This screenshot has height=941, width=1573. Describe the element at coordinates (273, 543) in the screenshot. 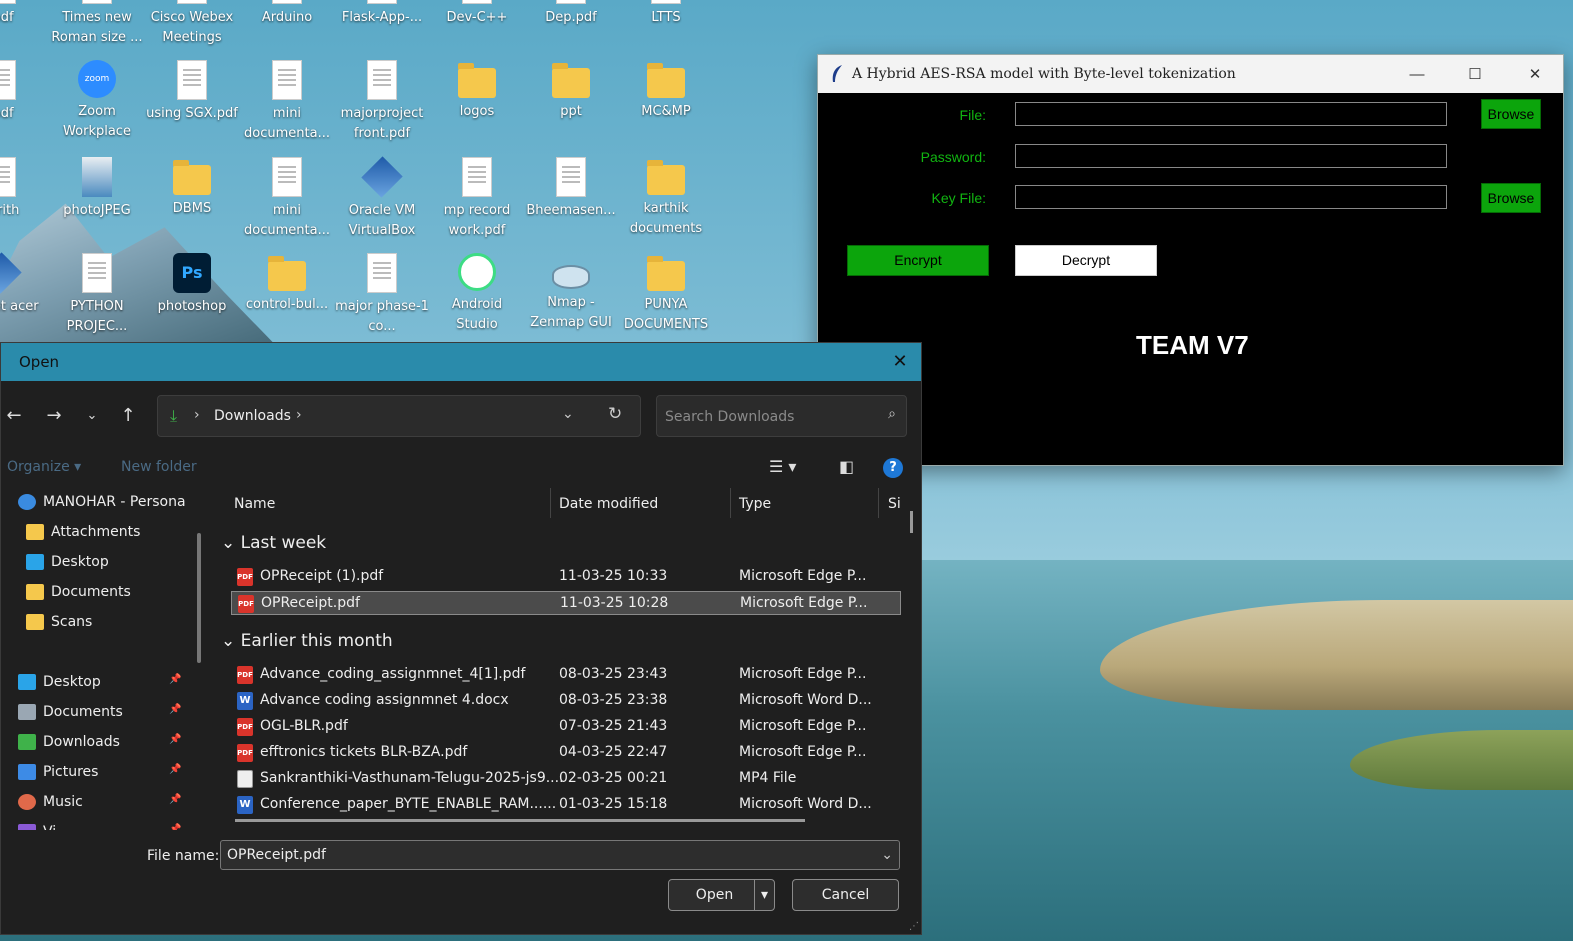

I see `group-header: ⌄ Last week` at that location.